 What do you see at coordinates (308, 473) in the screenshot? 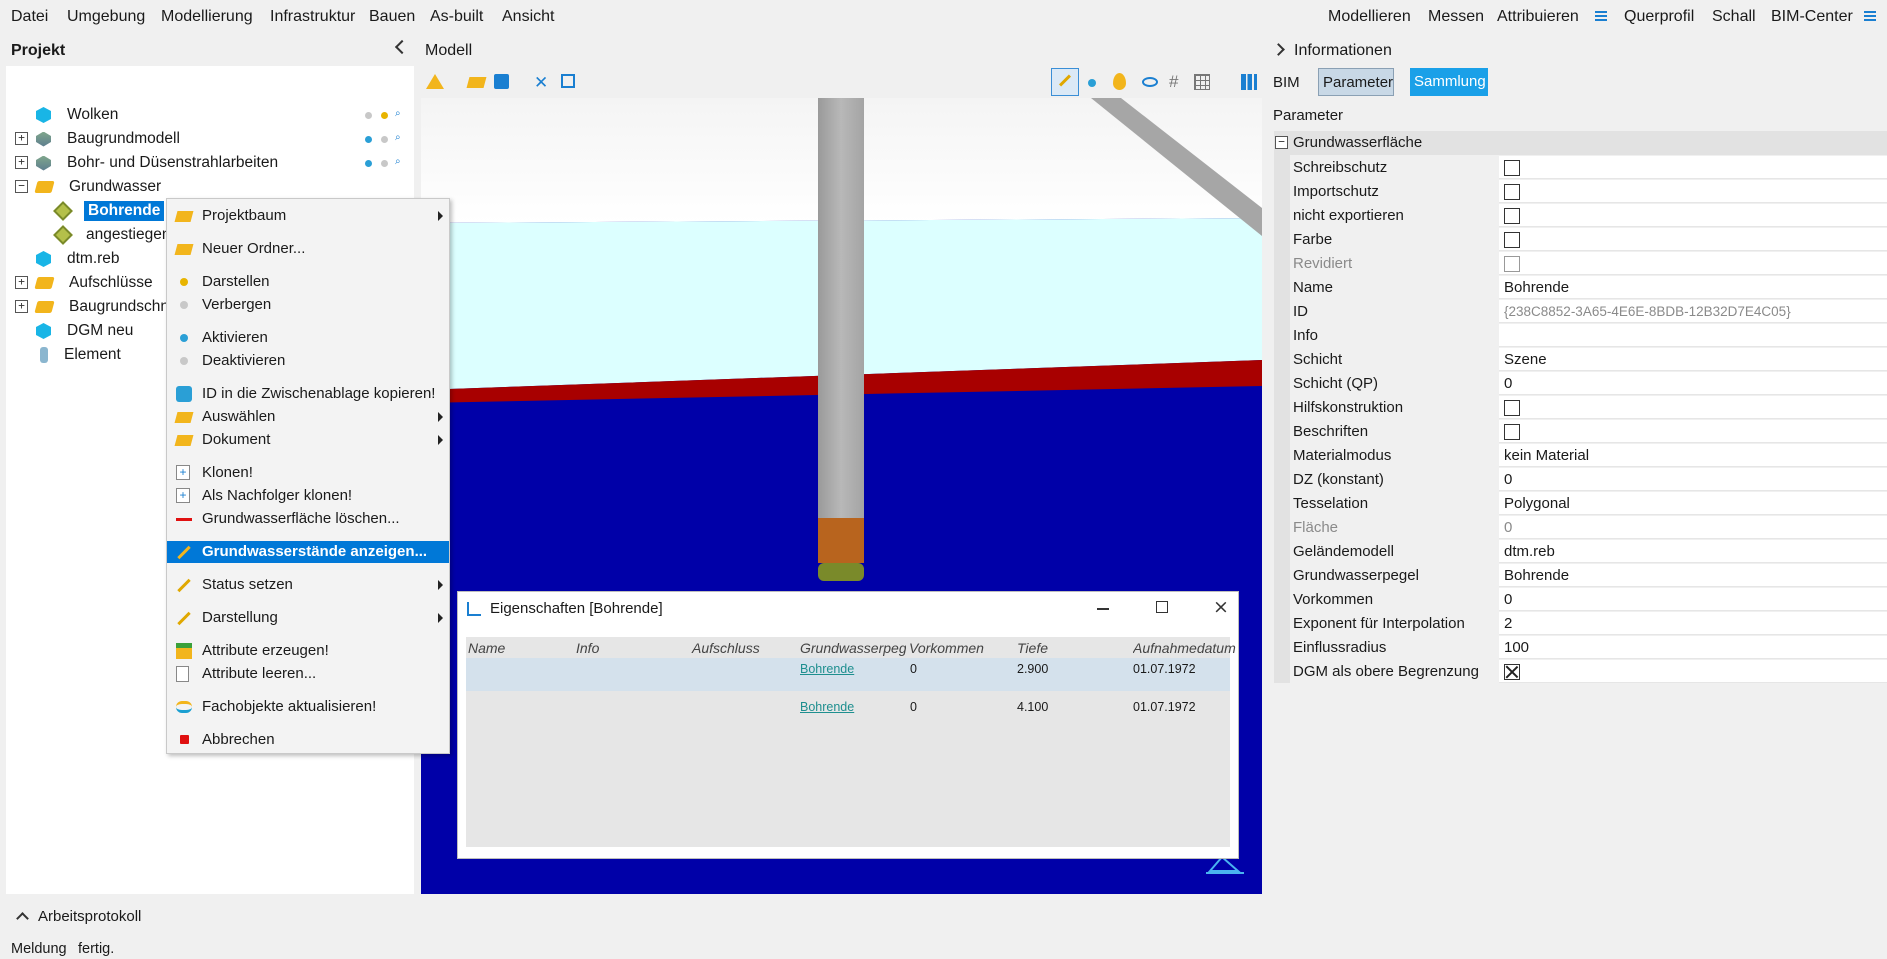
I see `menu-item-klonen: + Klonen!` at bounding box center [308, 473].